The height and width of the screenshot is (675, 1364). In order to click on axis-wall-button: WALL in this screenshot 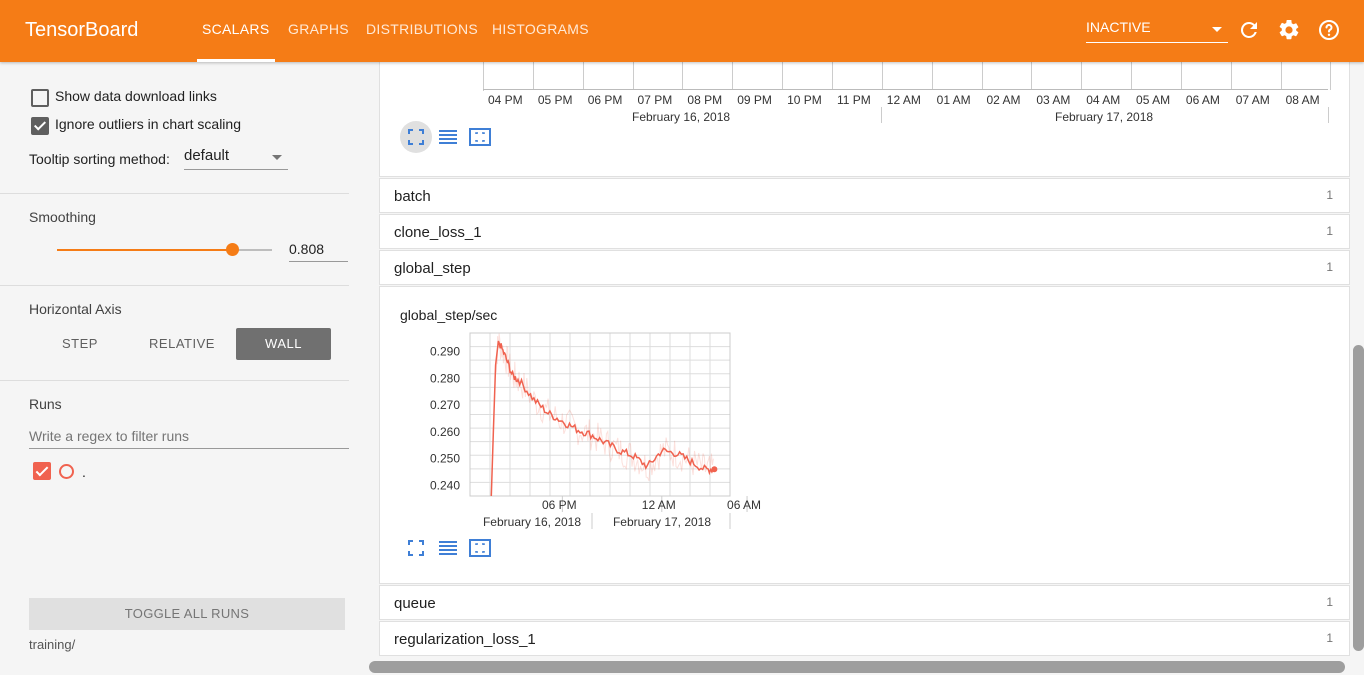, I will do `click(283, 344)`.